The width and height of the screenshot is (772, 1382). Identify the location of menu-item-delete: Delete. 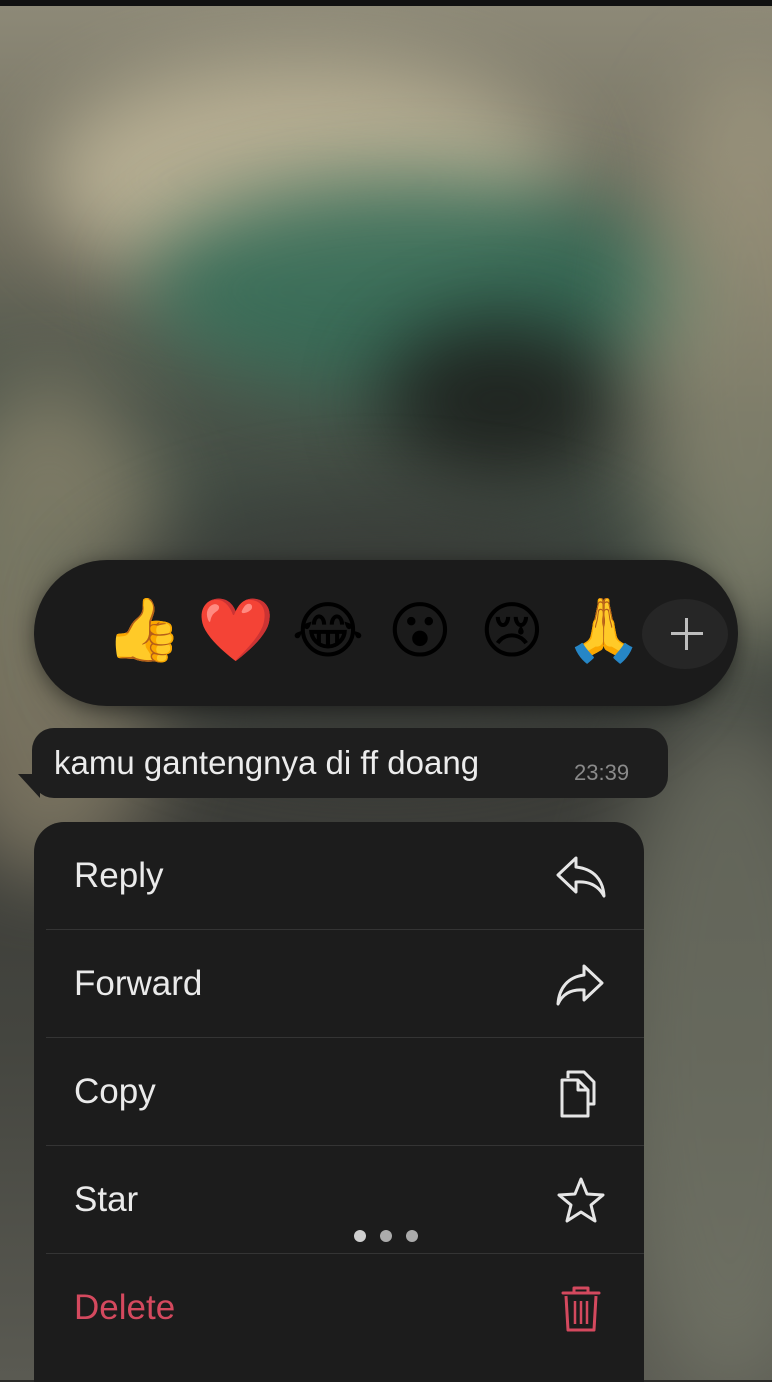
(339, 1307).